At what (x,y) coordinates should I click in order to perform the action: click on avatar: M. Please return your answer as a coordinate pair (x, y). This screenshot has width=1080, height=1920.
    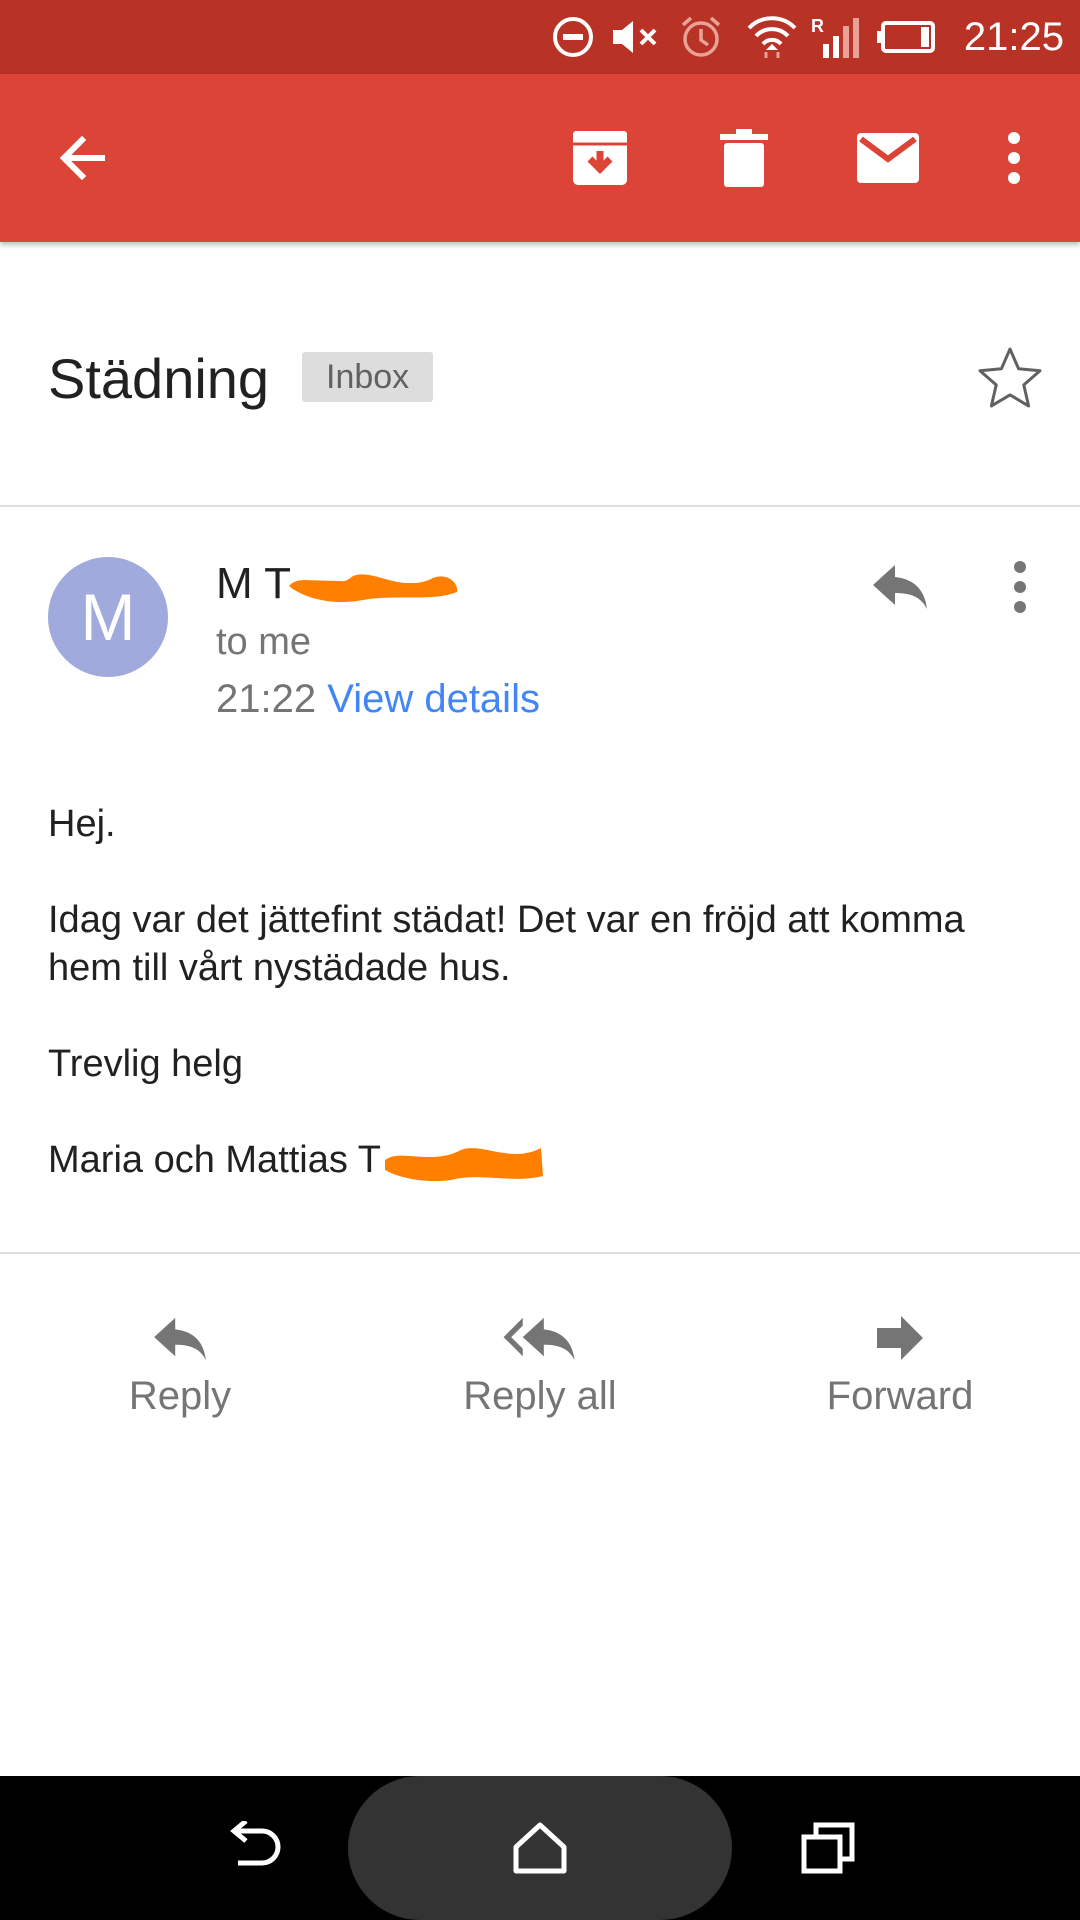
    Looking at the image, I should click on (108, 617).